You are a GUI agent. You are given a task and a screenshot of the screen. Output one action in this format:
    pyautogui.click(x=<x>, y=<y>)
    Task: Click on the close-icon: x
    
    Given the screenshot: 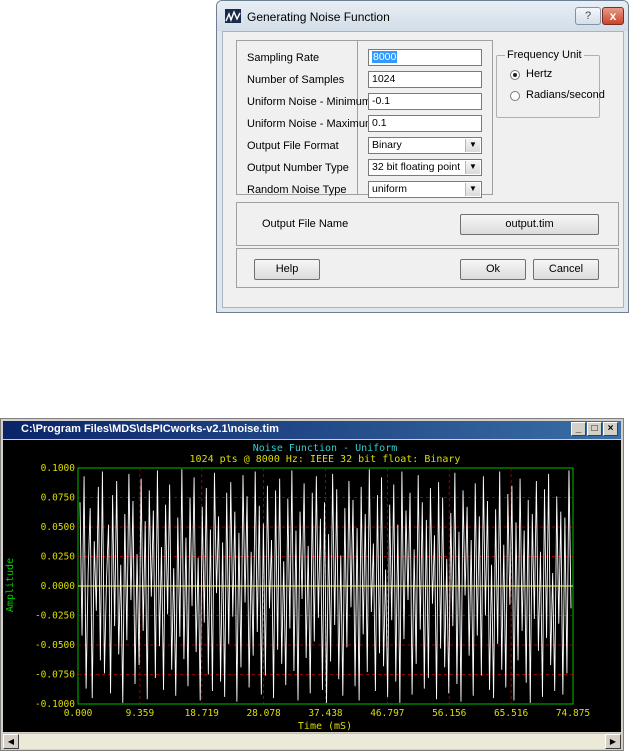 What is the action you would take?
    pyautogui.click(x=613, y=16)
    